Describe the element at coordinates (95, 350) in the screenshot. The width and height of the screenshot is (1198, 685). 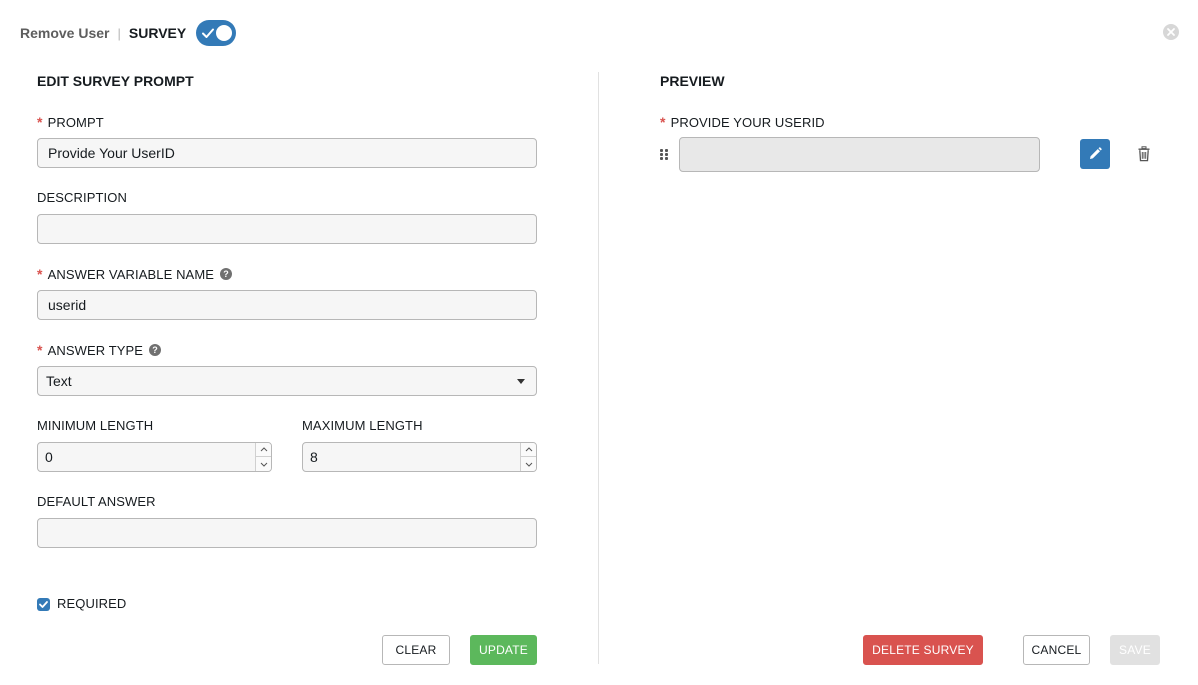
I see `answer-type-label-text: ANSWER TYPE` at that location.